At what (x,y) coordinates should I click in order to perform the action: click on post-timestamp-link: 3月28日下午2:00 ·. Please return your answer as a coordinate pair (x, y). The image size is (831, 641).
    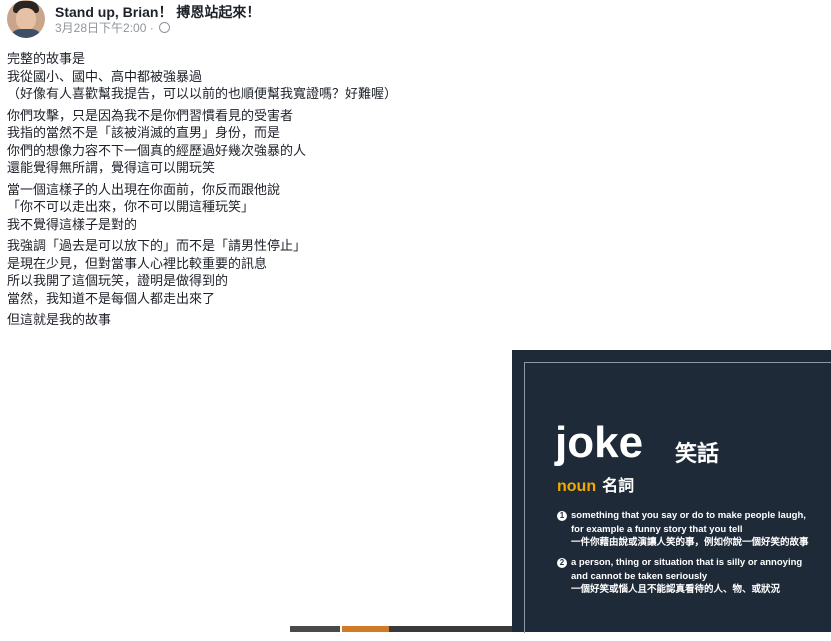
    Looking at the image, I should click on (104, 28).